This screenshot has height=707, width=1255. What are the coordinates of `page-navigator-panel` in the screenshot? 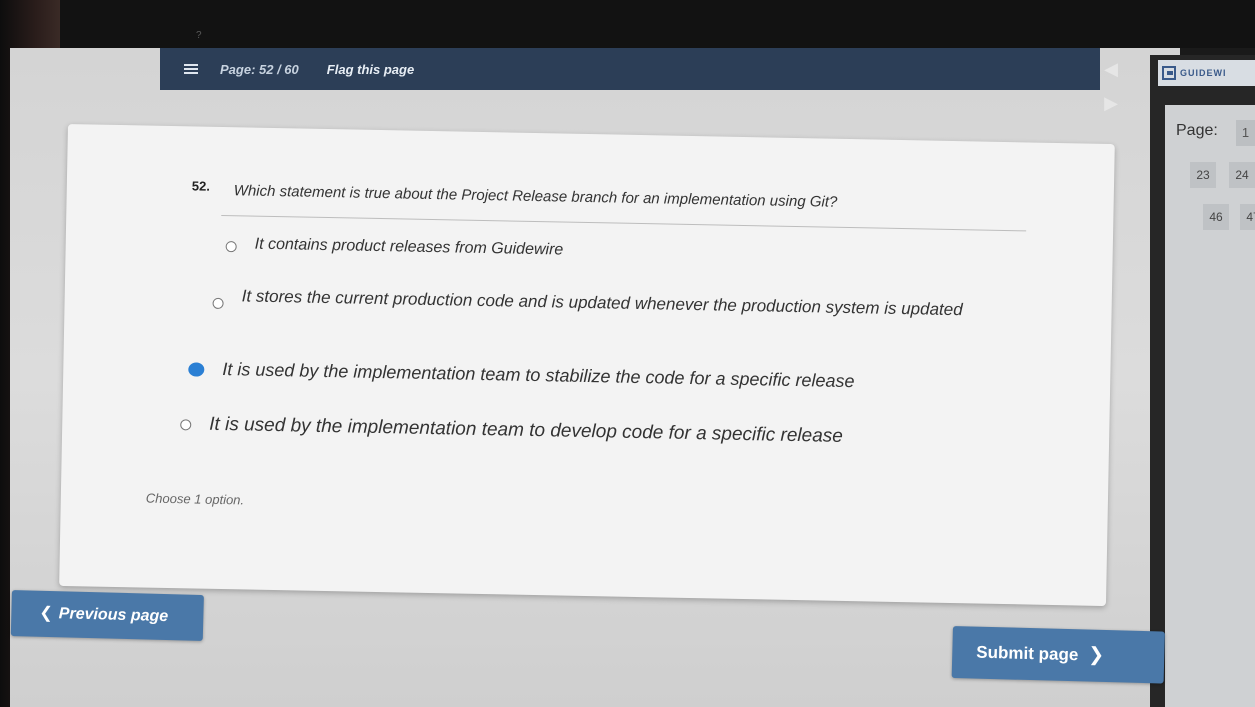 It's located at (1210, 406).